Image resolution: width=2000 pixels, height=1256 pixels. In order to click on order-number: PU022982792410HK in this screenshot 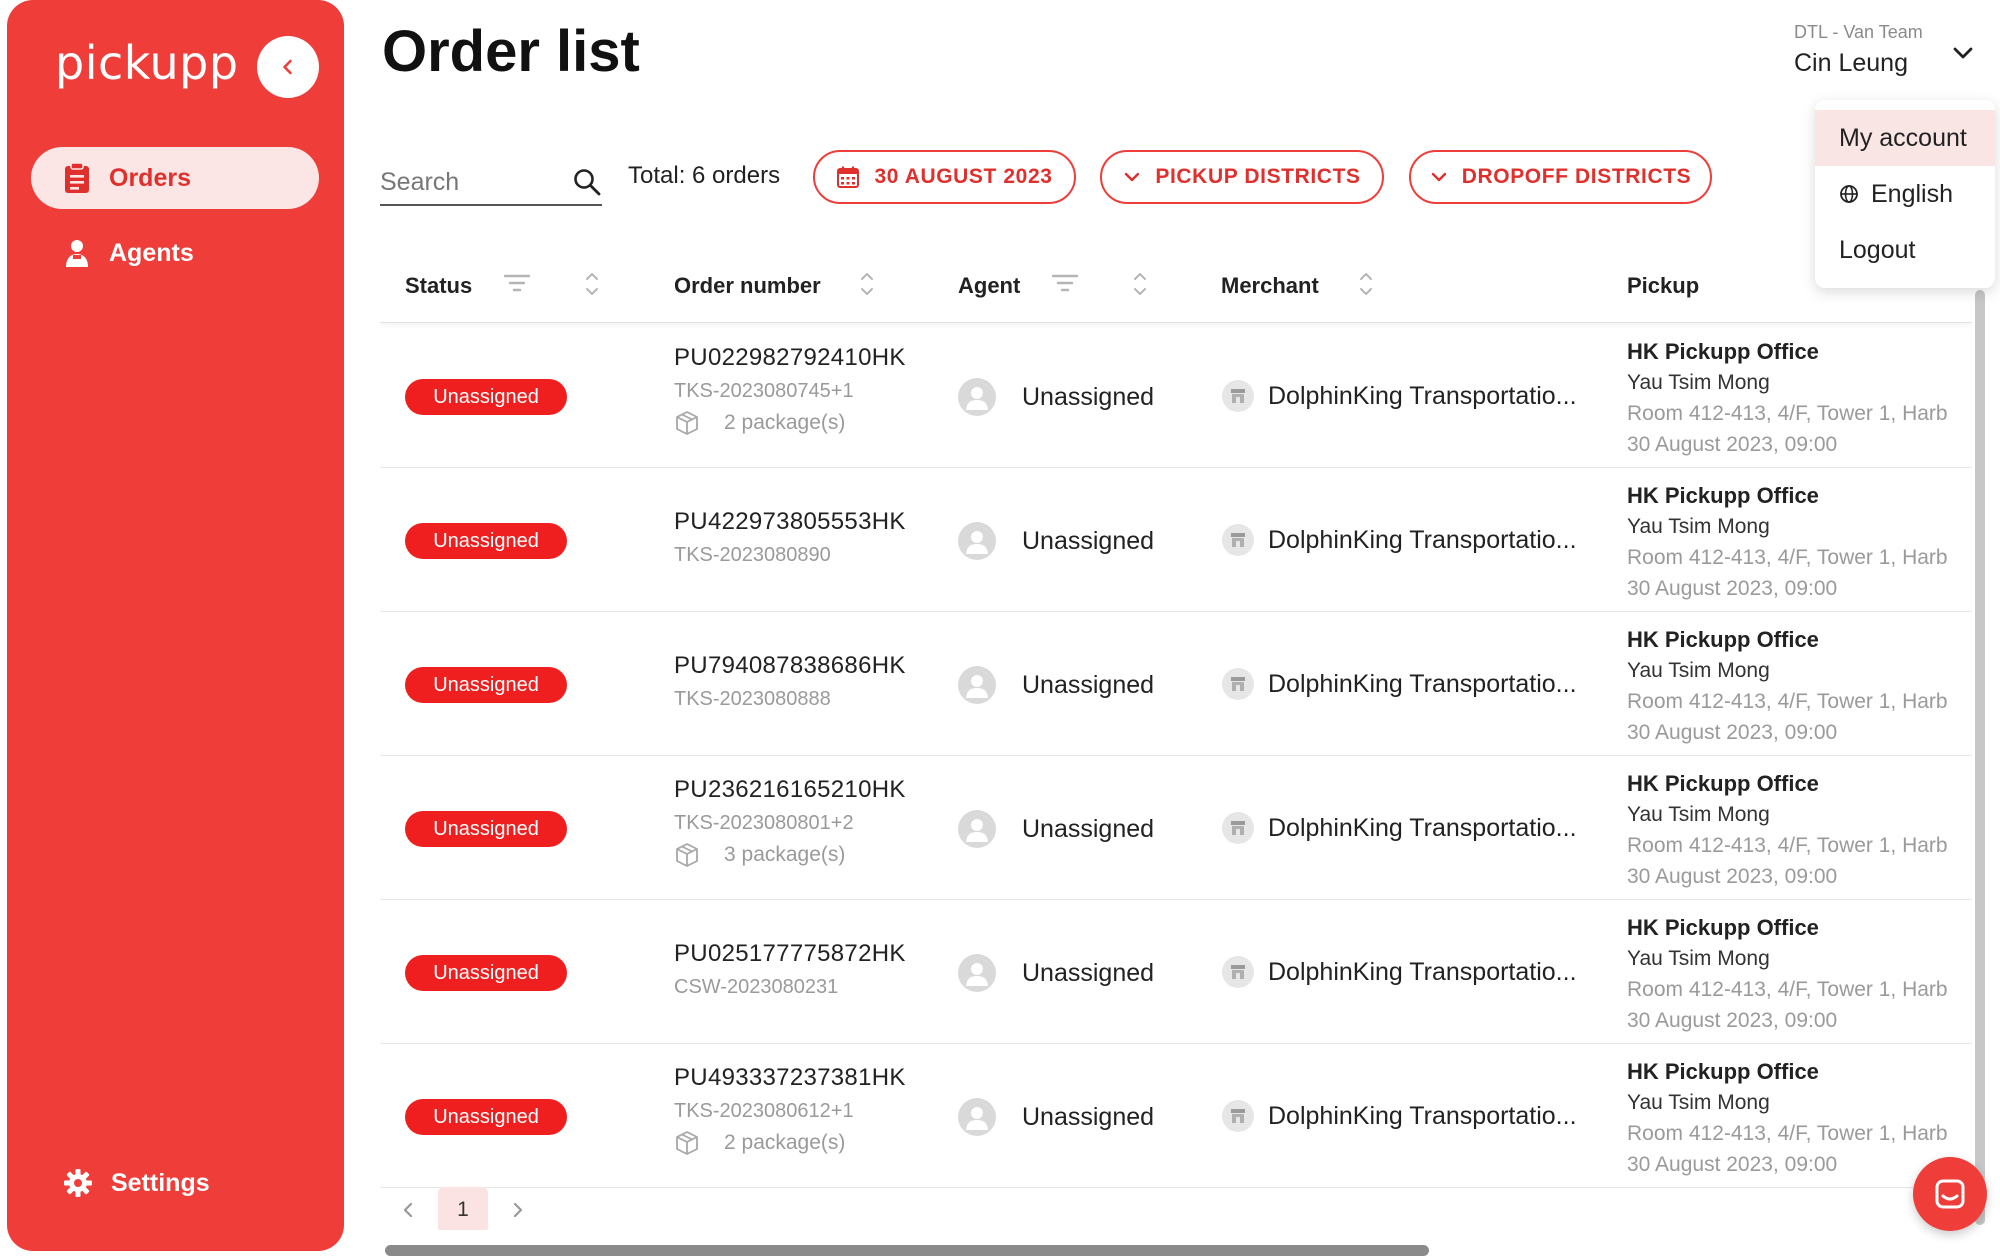, I will do `click(790, 358)`.